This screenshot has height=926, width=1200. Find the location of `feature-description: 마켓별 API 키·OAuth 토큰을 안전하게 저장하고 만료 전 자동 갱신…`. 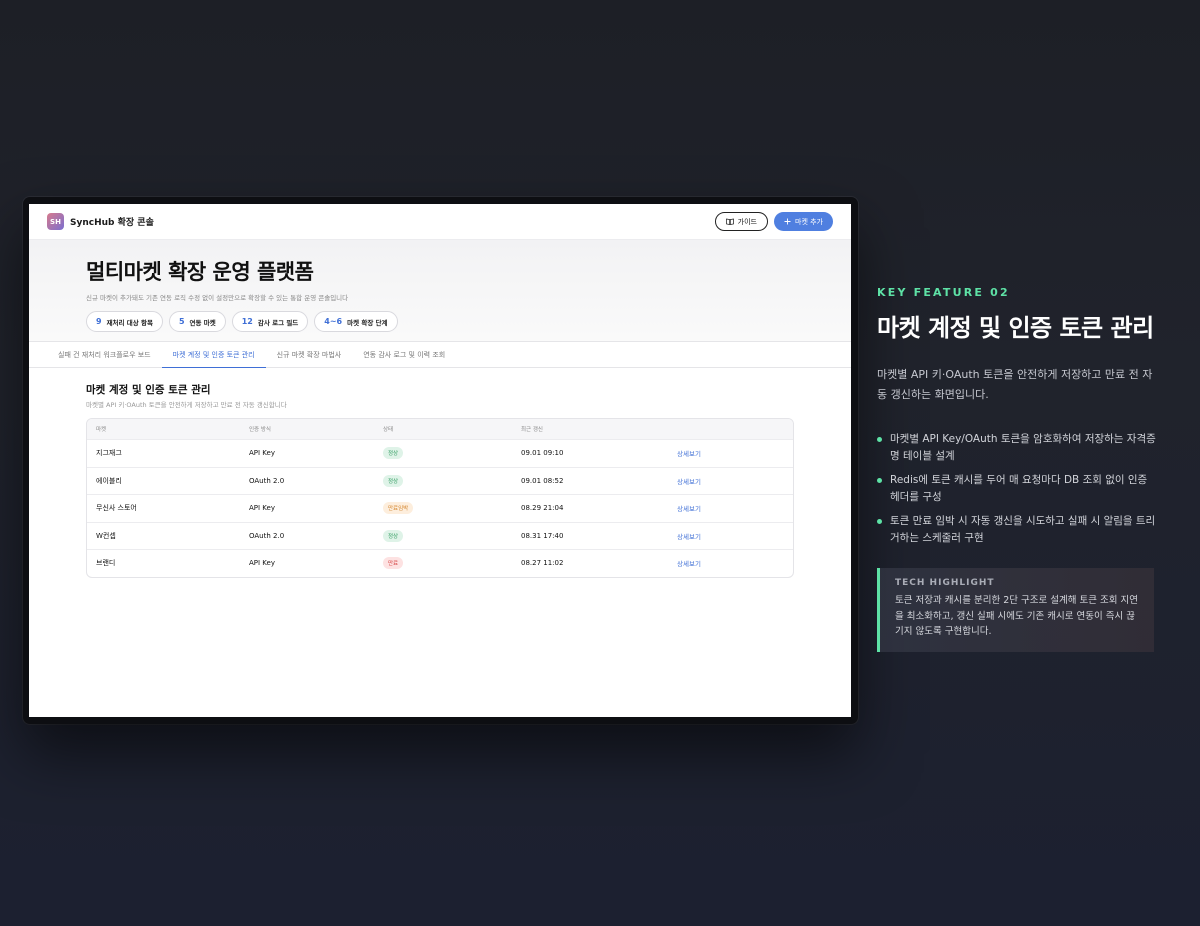

feature-description: 마켓별 API 키·OAuth 토큰을 안전하게 저장하고 만료 전 자동 갱신… is located at coordinates (1015, 384).